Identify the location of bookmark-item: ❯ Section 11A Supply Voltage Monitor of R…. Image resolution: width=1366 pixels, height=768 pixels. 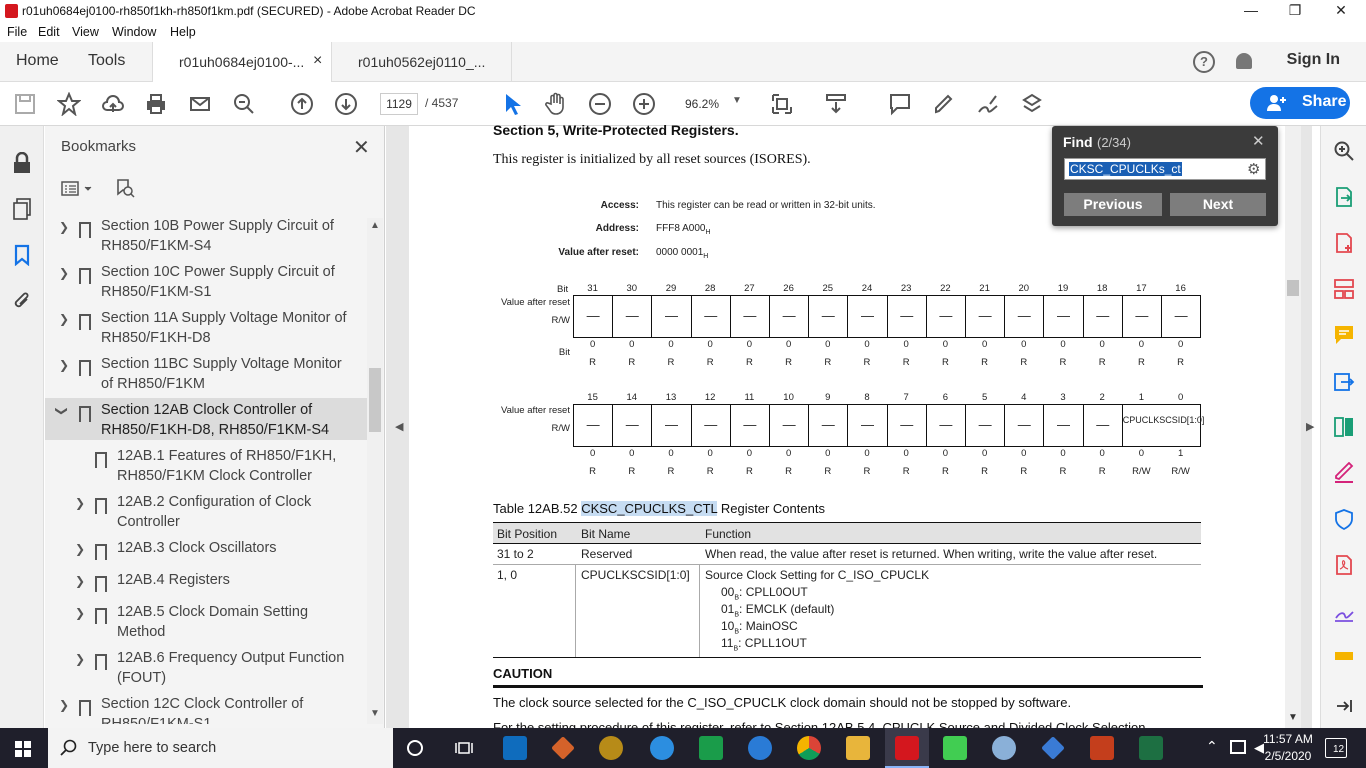
(206, 328).